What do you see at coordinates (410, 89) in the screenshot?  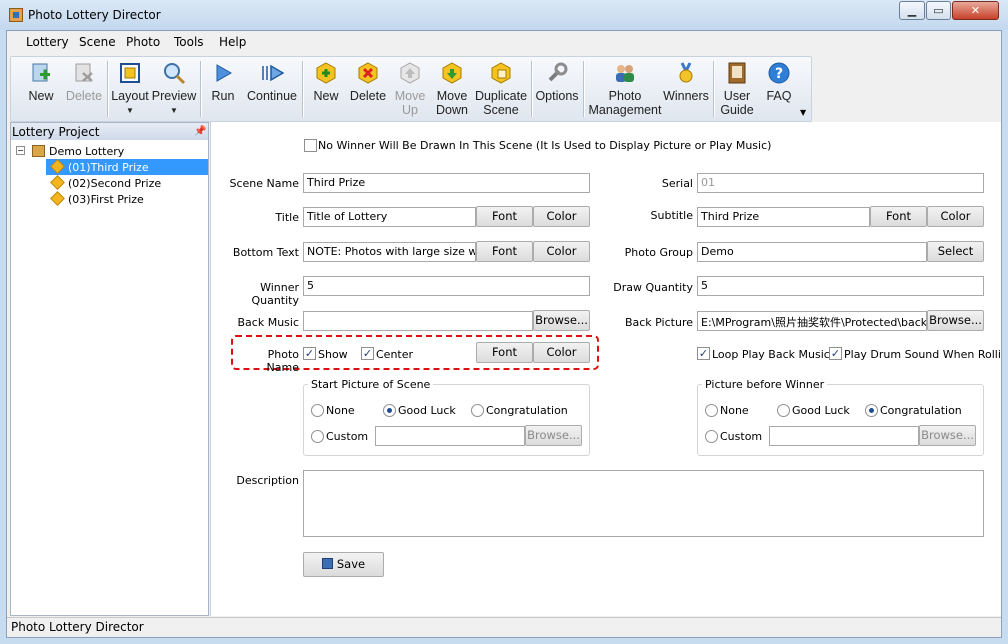 I see `move-up-button: Move Up` at bounding box center [410, 89].